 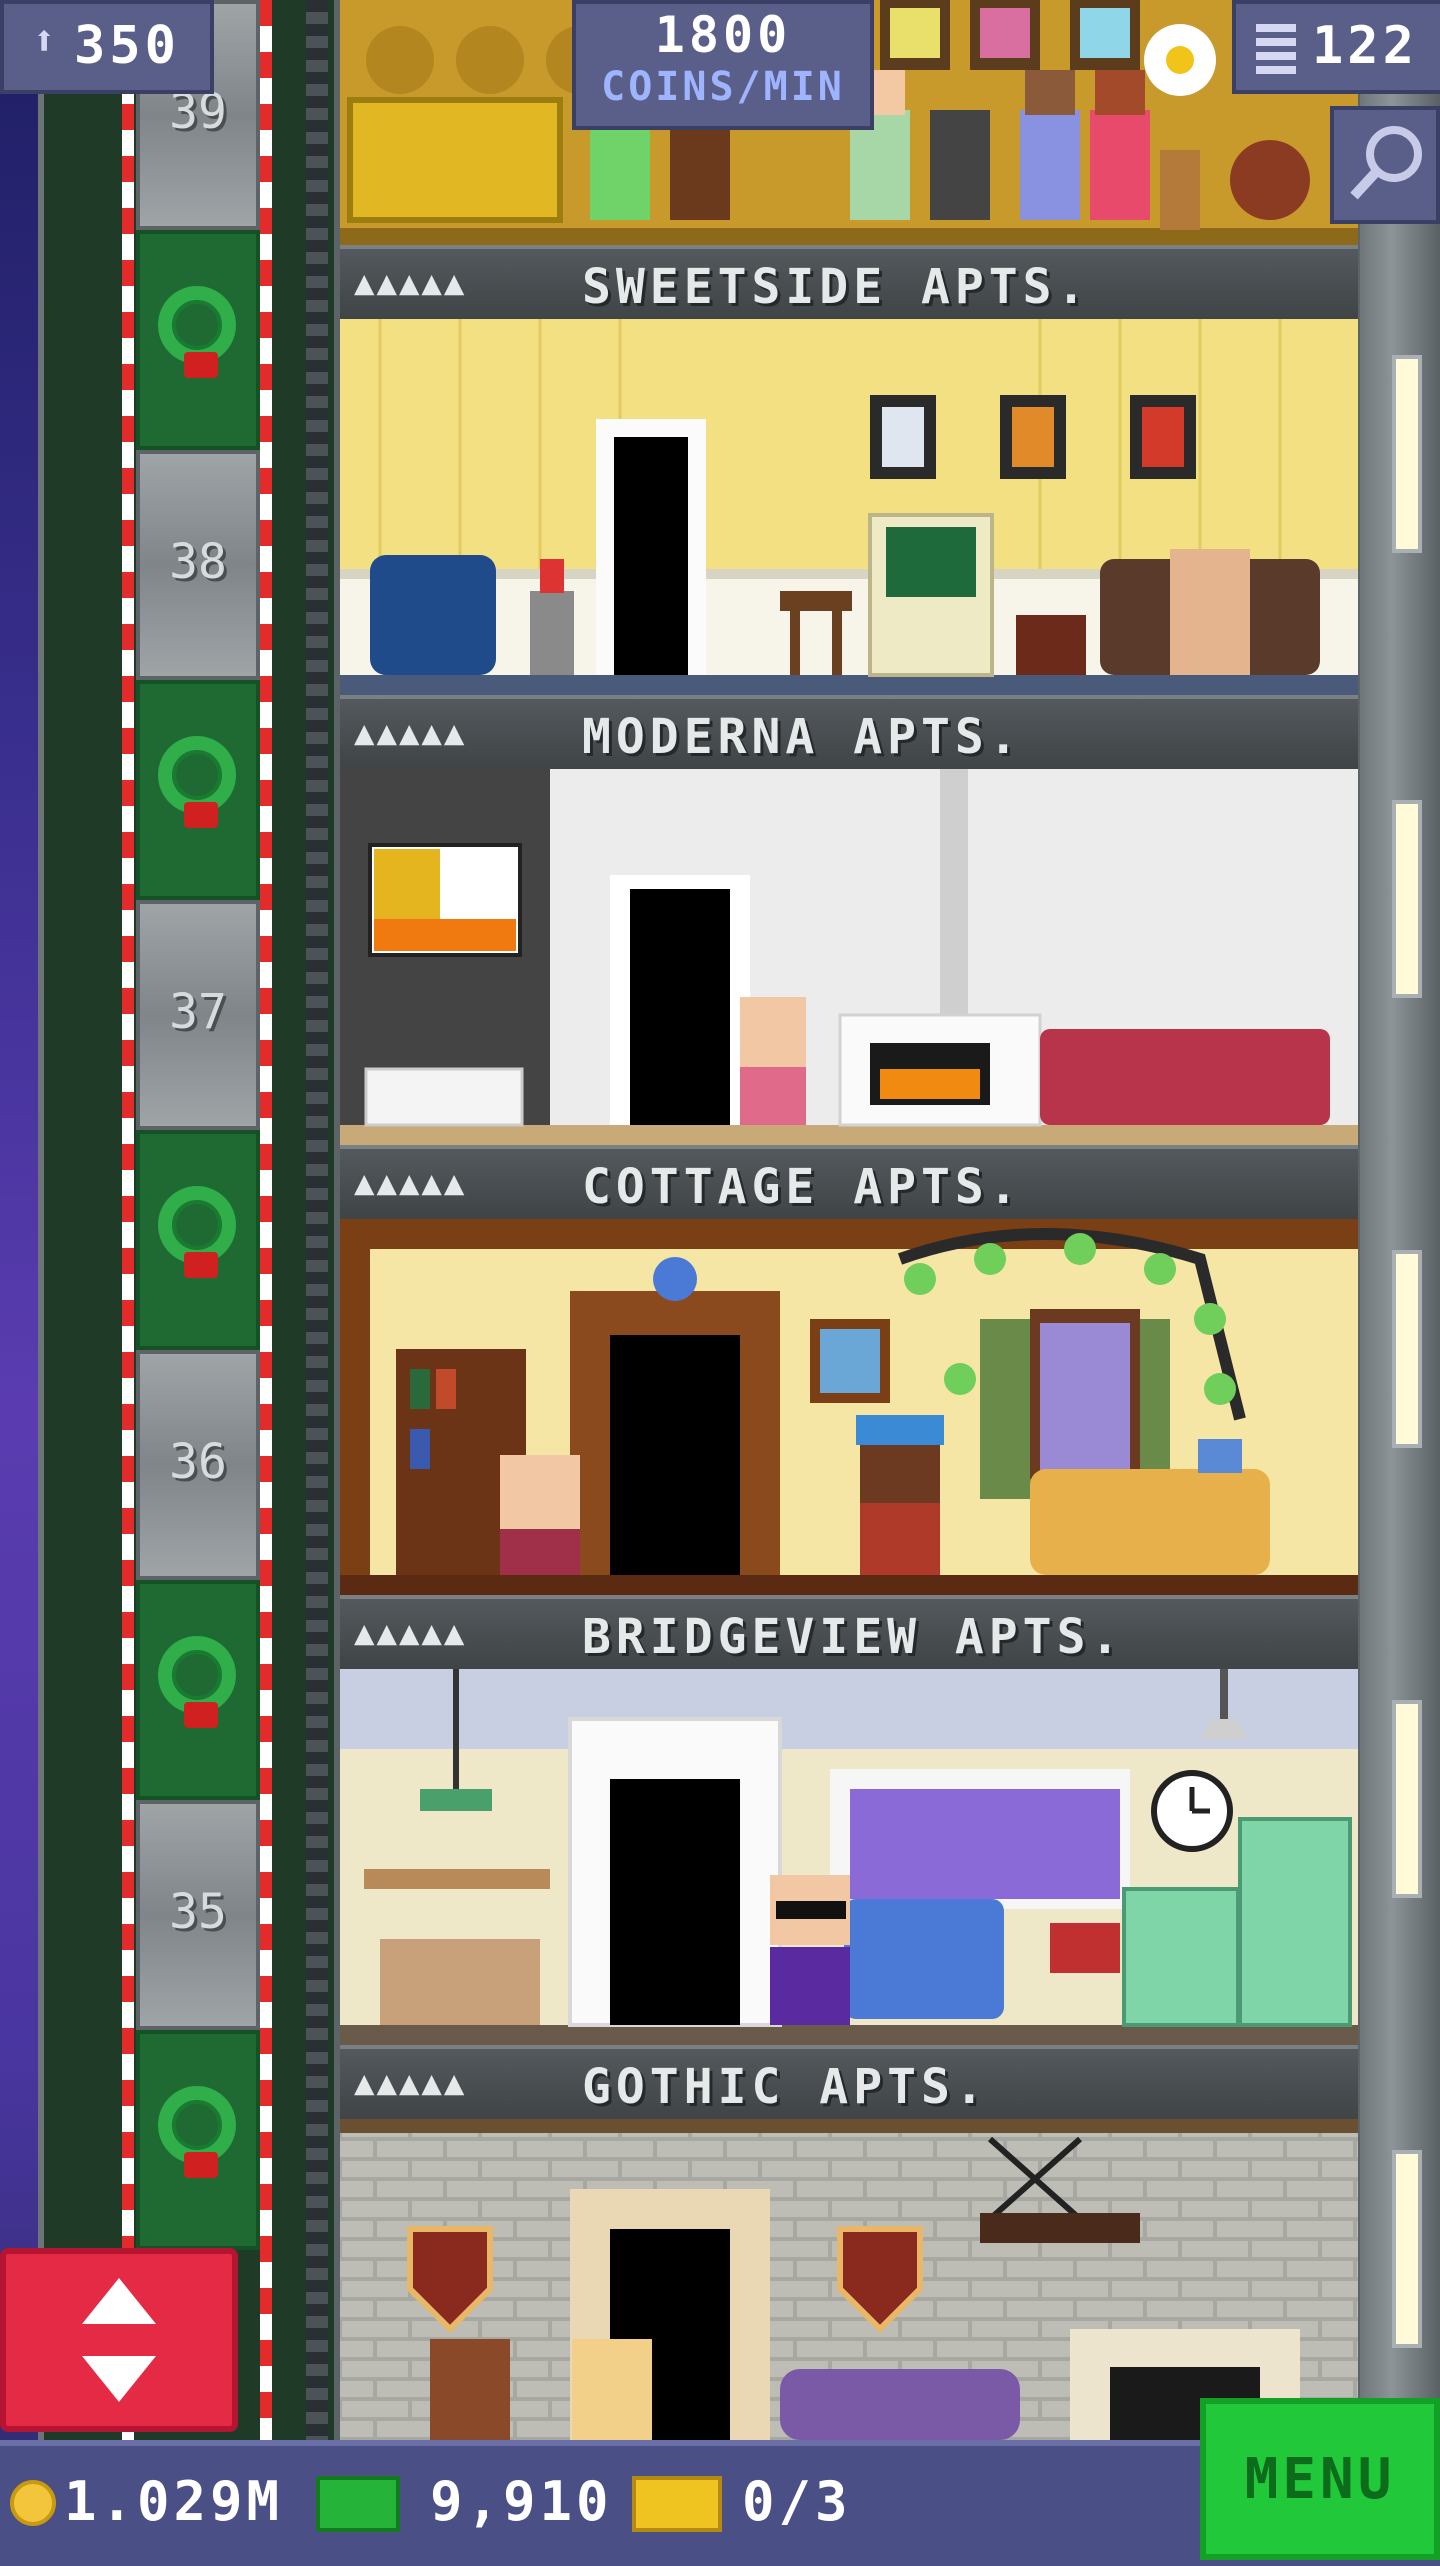 I want to click on floor-name: MODERNA APTS., so click(x=802, y=737).